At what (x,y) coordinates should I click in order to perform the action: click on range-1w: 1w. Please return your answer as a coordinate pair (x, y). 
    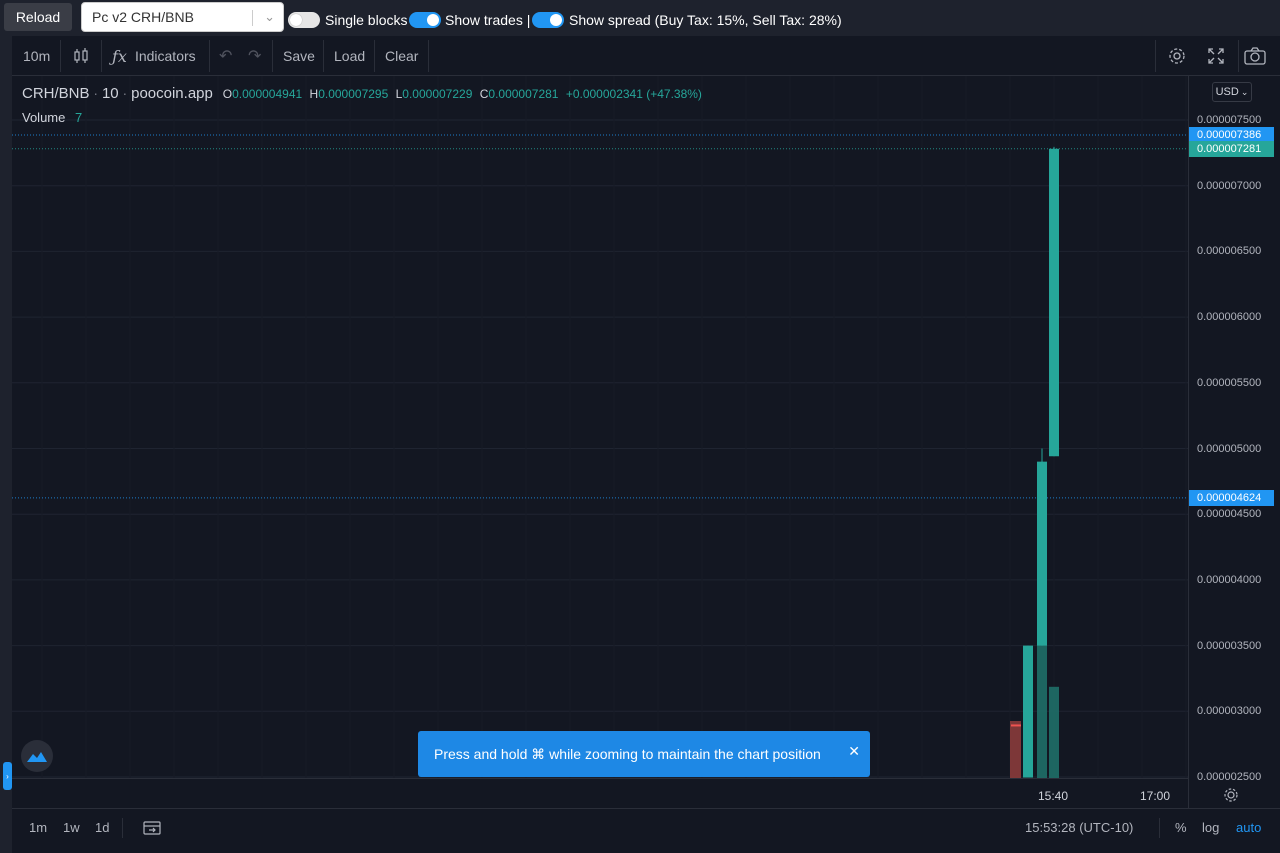
    Looking at the image, I should click on (71, 827).